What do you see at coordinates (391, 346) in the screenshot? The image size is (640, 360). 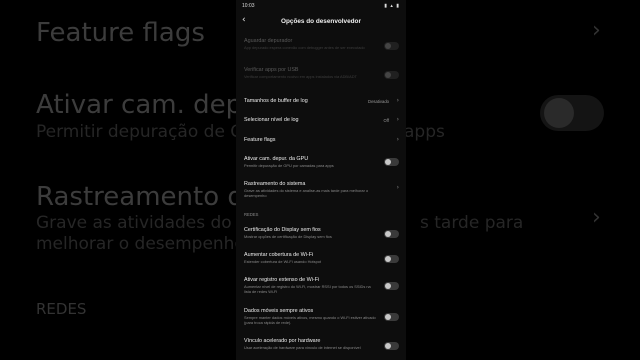 I see `hardware-tethering-toggle` at bounding box center [391, 346].